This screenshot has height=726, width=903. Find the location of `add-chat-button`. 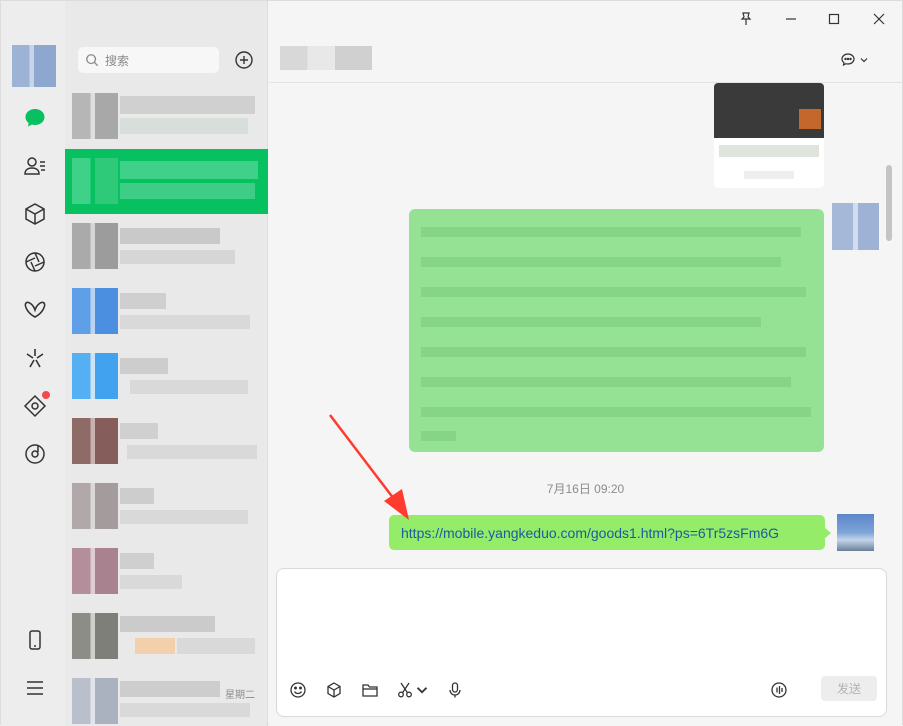

add-chat-button is located at coordinates (244, 60).